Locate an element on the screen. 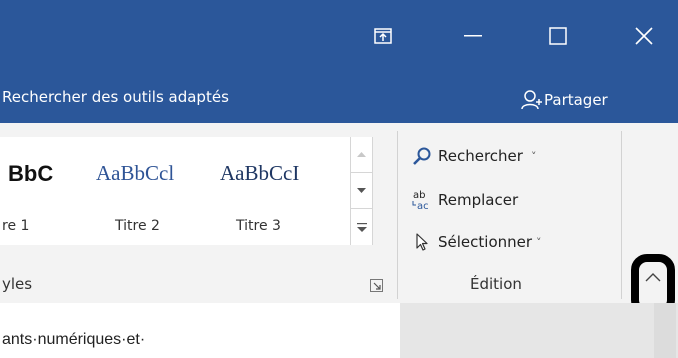 The width and height of the screenshot is (678, 358). close-button is located at coordinates (644, 36).